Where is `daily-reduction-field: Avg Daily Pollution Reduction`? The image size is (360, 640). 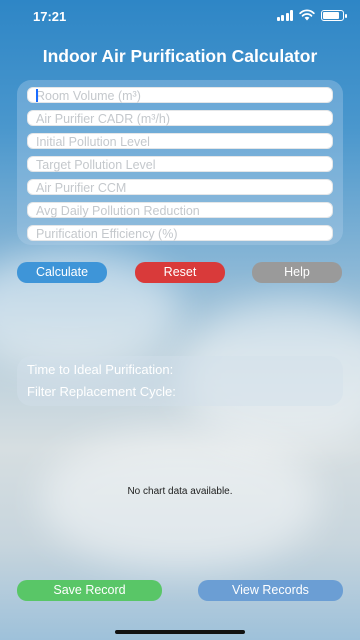 daily-reduction-field: Avg Daily Pollution Reduction is located at coordinates (180, 210).